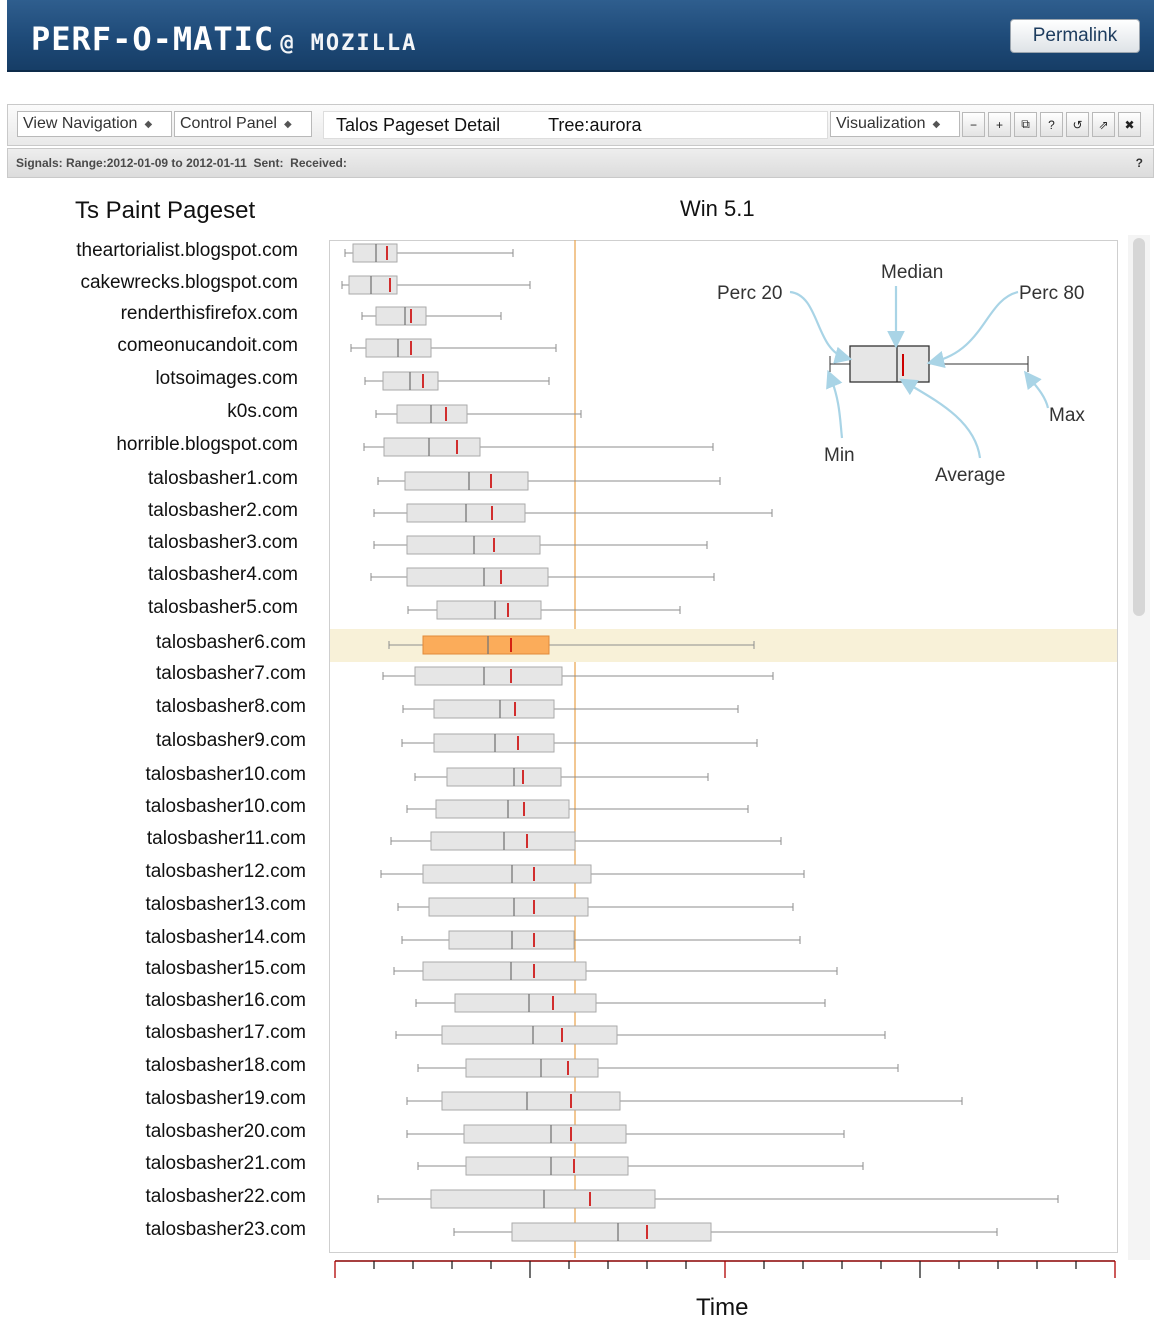 Image resolution: width=1154 pixels, height=1325 pixels. I want to click on legend-max-label: Max, so click(1067, 415).